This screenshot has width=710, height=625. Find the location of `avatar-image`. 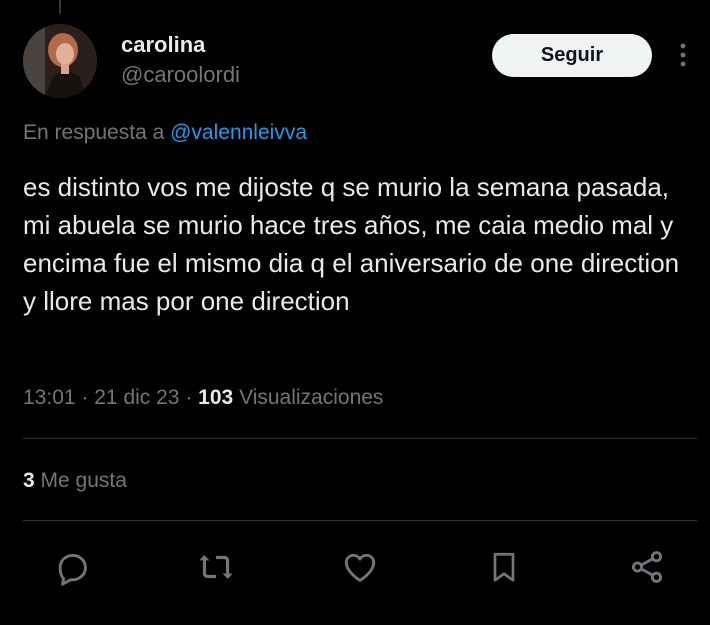

avatar-image is located at coordinates (60, 61).